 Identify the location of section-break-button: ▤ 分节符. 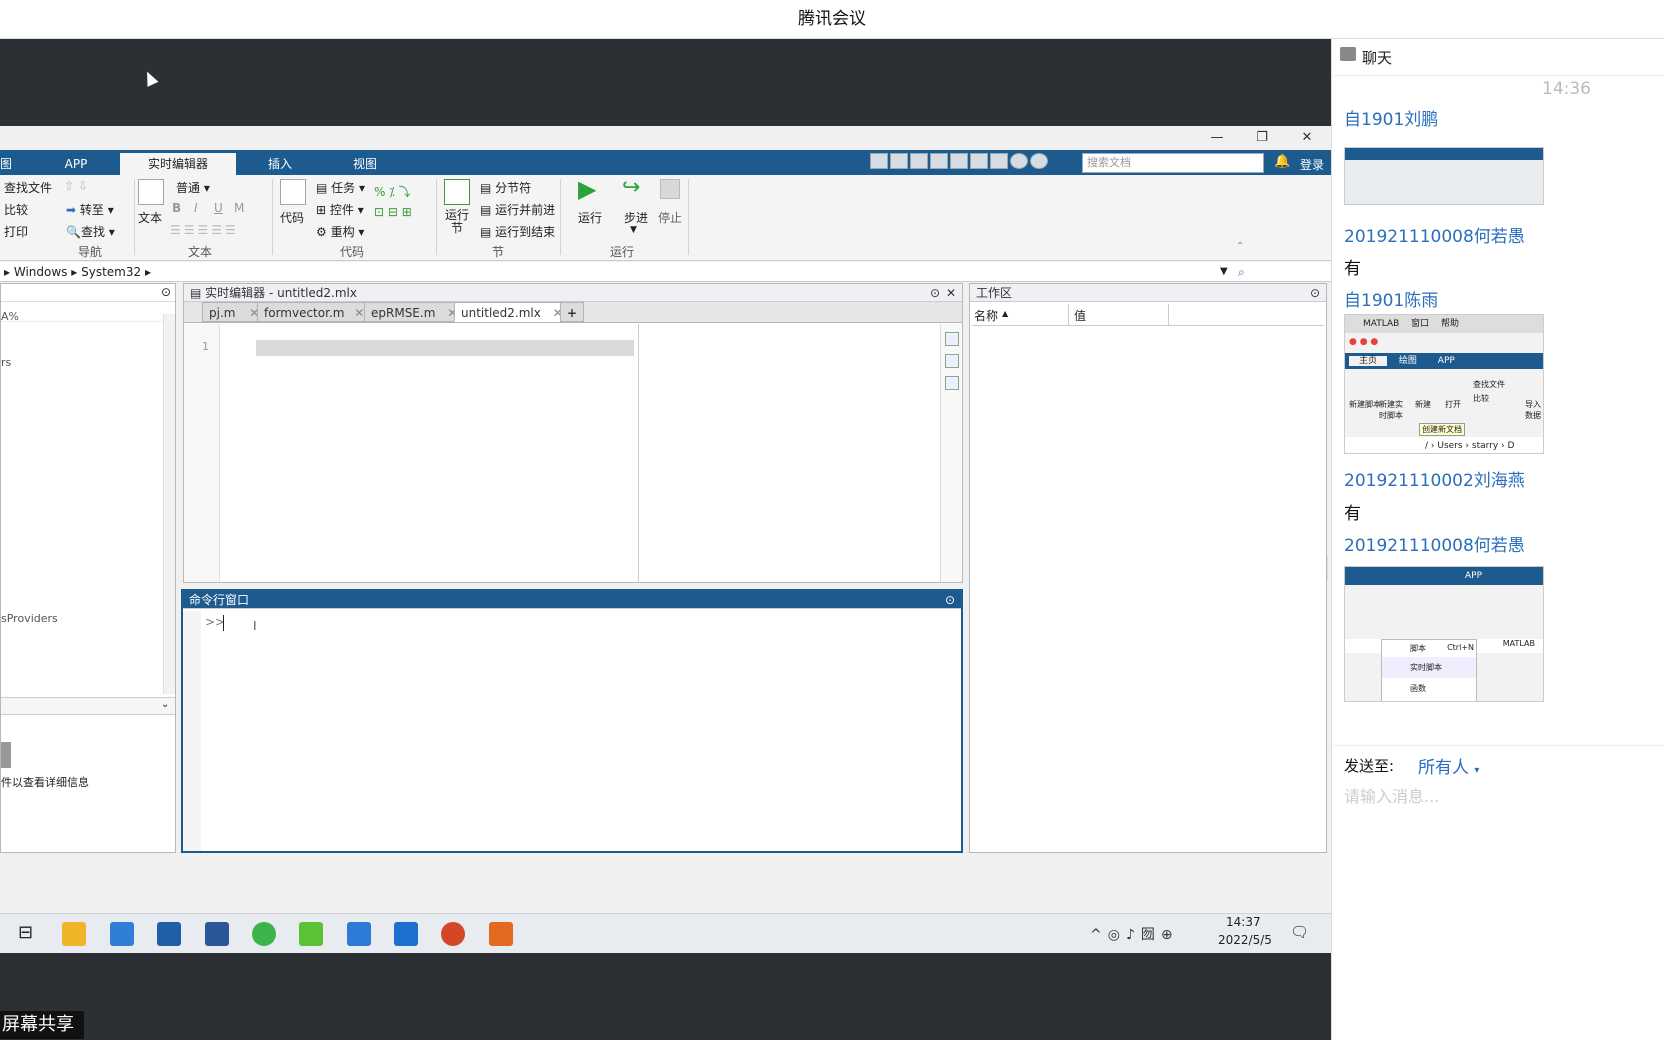
(505, 187).